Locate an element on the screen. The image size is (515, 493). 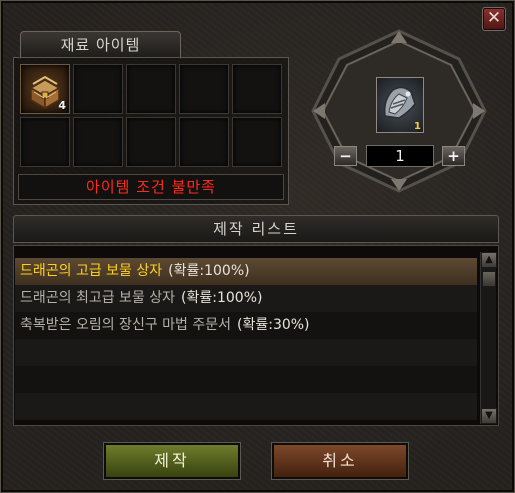
decrease-quantity-button: − is located at coordinates (345, 156).